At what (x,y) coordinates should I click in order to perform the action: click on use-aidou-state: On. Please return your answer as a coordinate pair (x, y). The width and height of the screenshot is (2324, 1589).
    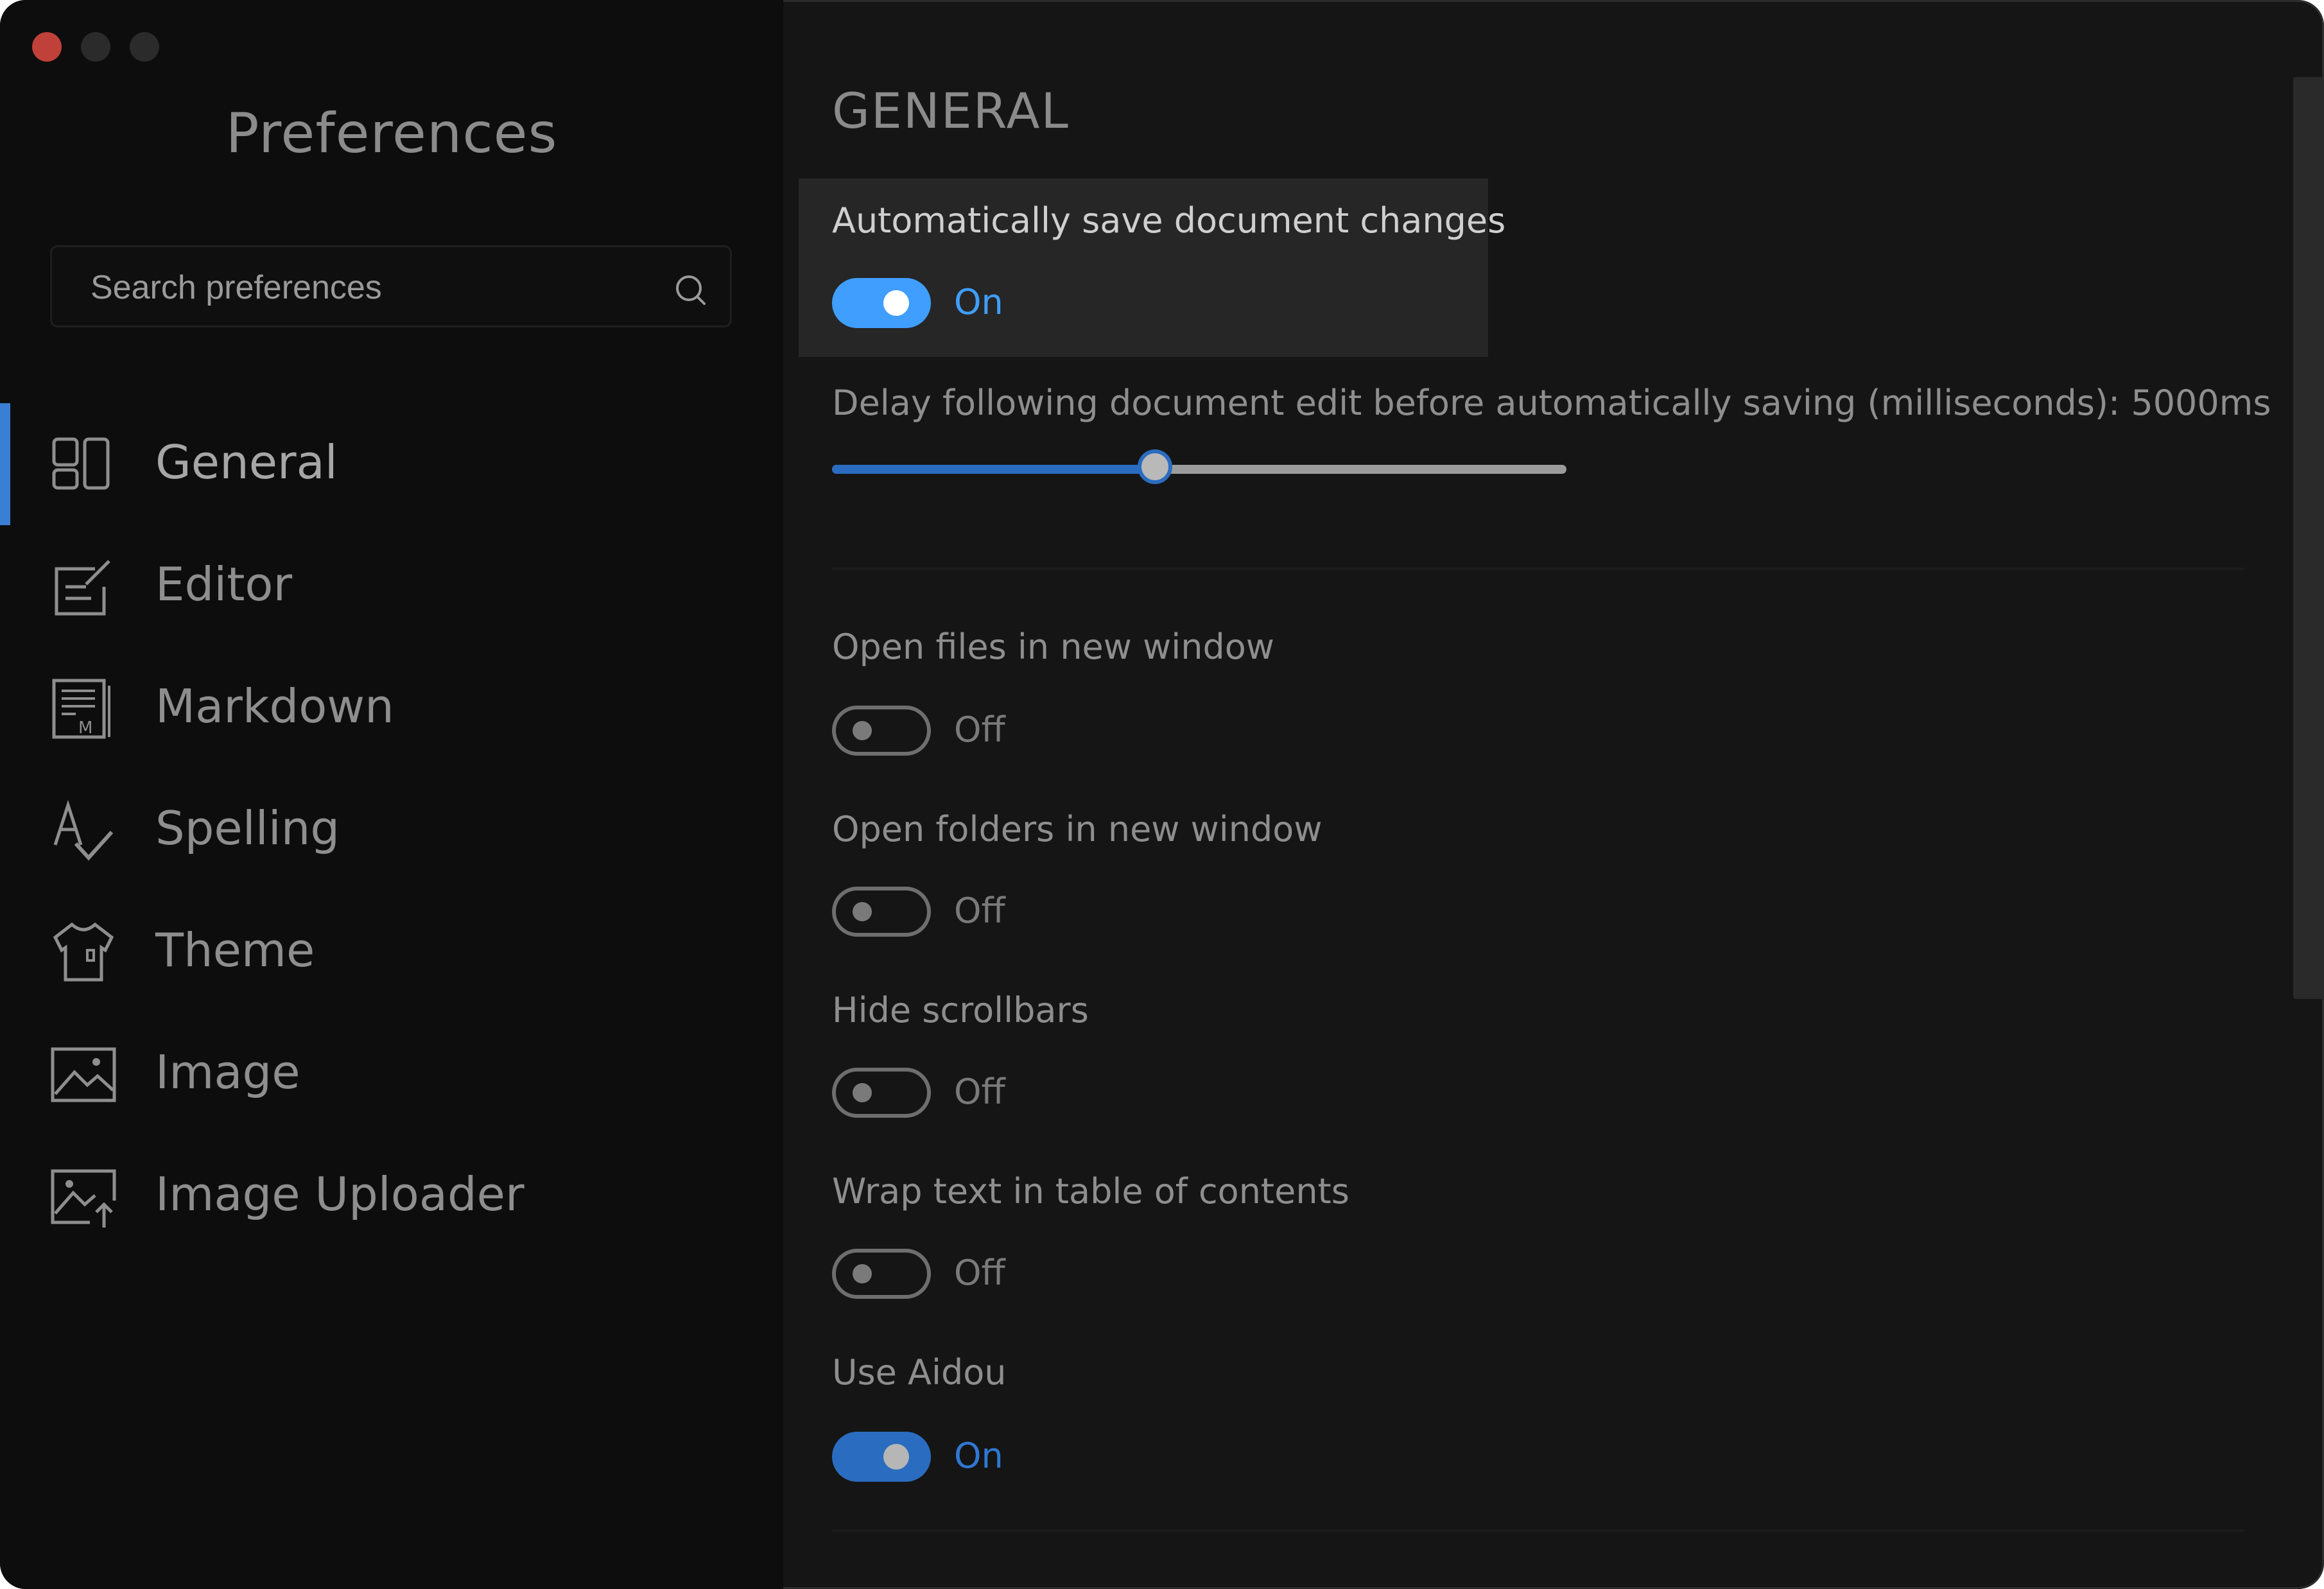
    Looking at the image, I should click on (979, 1456).